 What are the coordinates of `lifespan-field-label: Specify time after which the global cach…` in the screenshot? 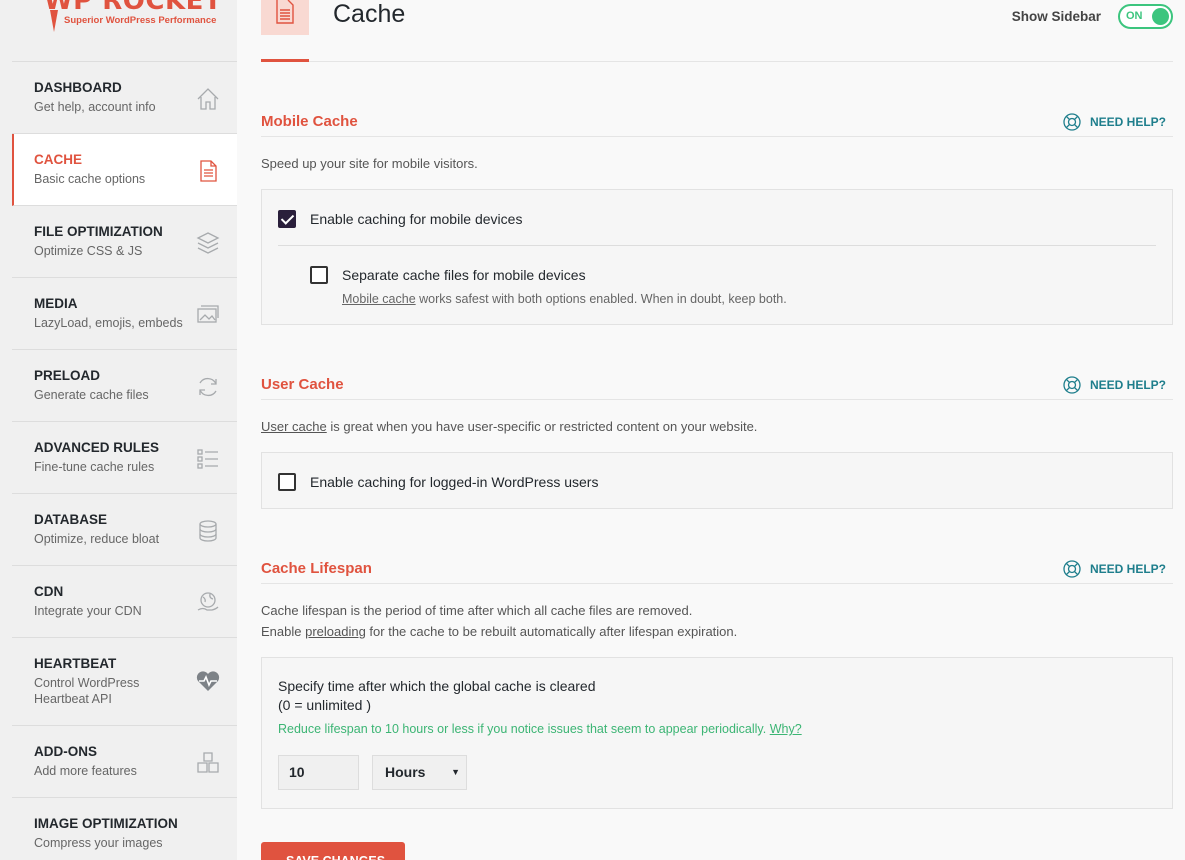 It's located at (437, 696).